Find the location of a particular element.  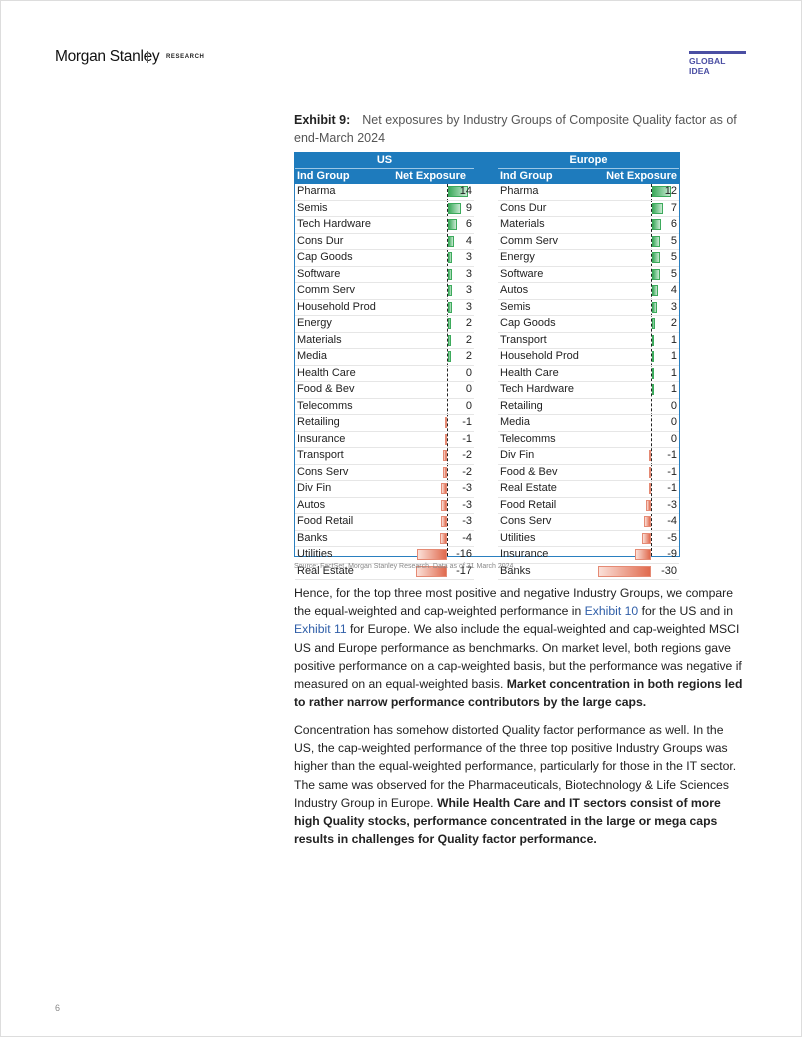

table-row: Utilities -16 is located at coordinates (384, 555).